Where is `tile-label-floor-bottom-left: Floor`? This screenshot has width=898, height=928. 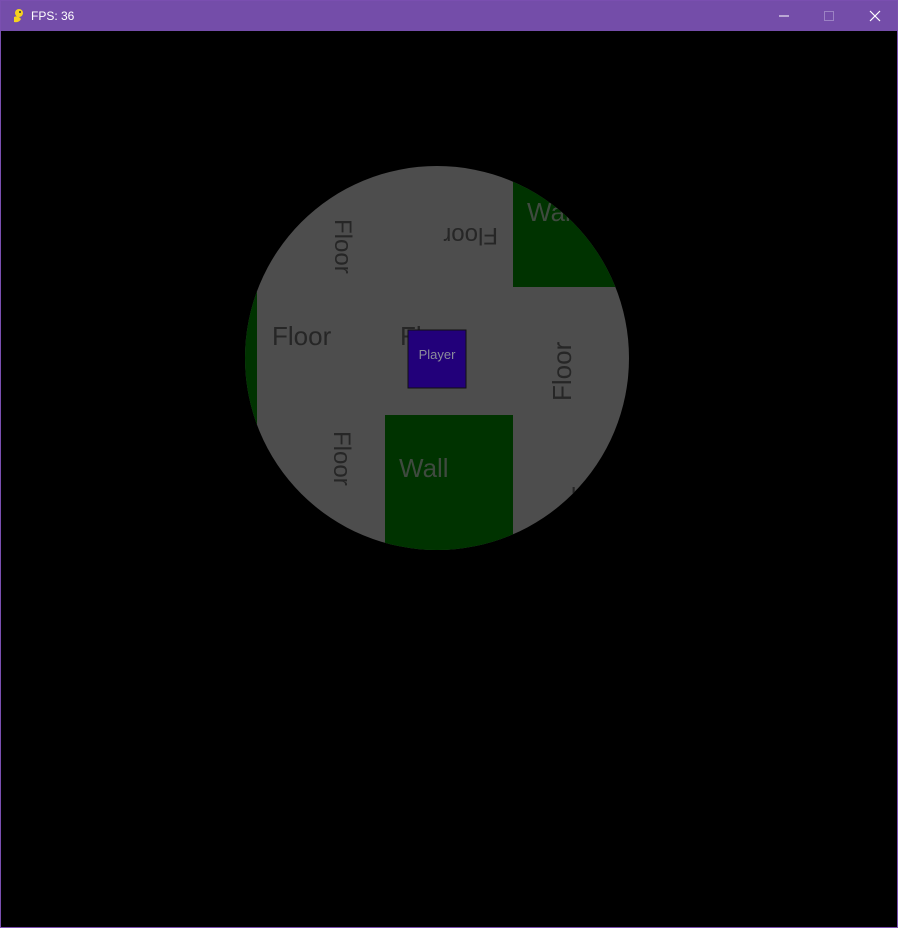
tile-label-floor-bottom-left: Floor is located at coordinates (341, 458).